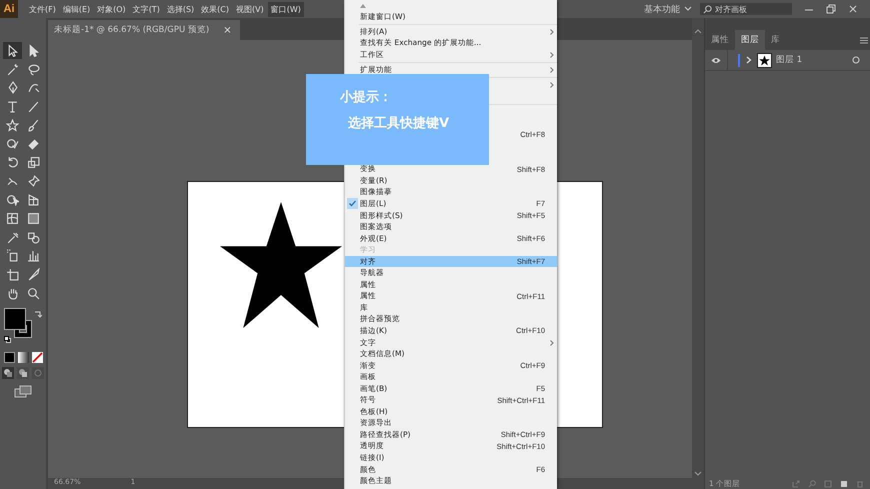  Describe the element at coordinates (853, 9) in the screenshot. I see `close-icon` at that location.